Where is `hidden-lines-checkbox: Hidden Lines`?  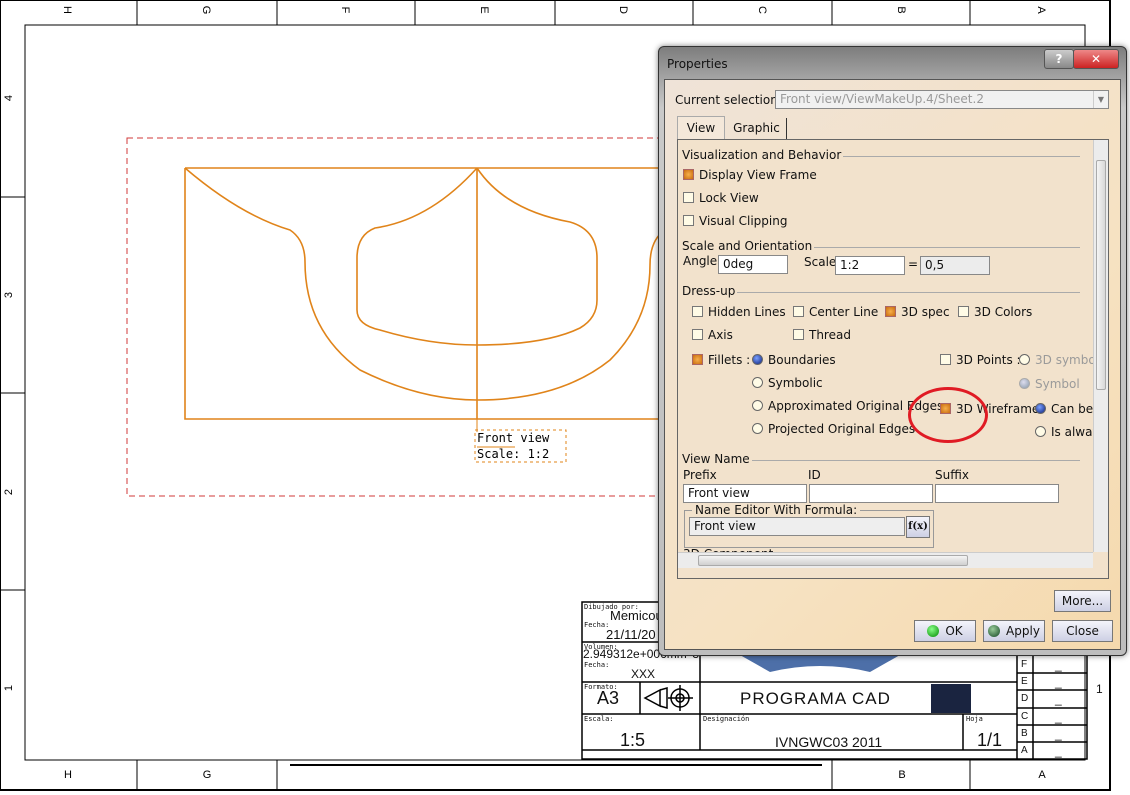
hidden-lines-checkbox: Hidden Lines is located at coordinates (739, 312).